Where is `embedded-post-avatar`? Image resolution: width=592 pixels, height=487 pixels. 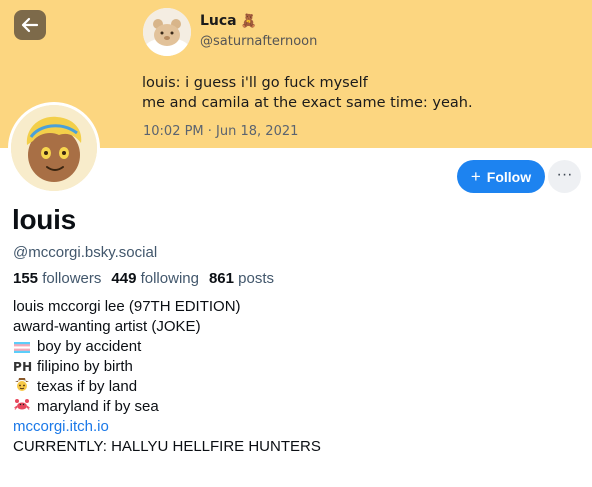
embedded-post-avatar is located at coordinates (167, 32).